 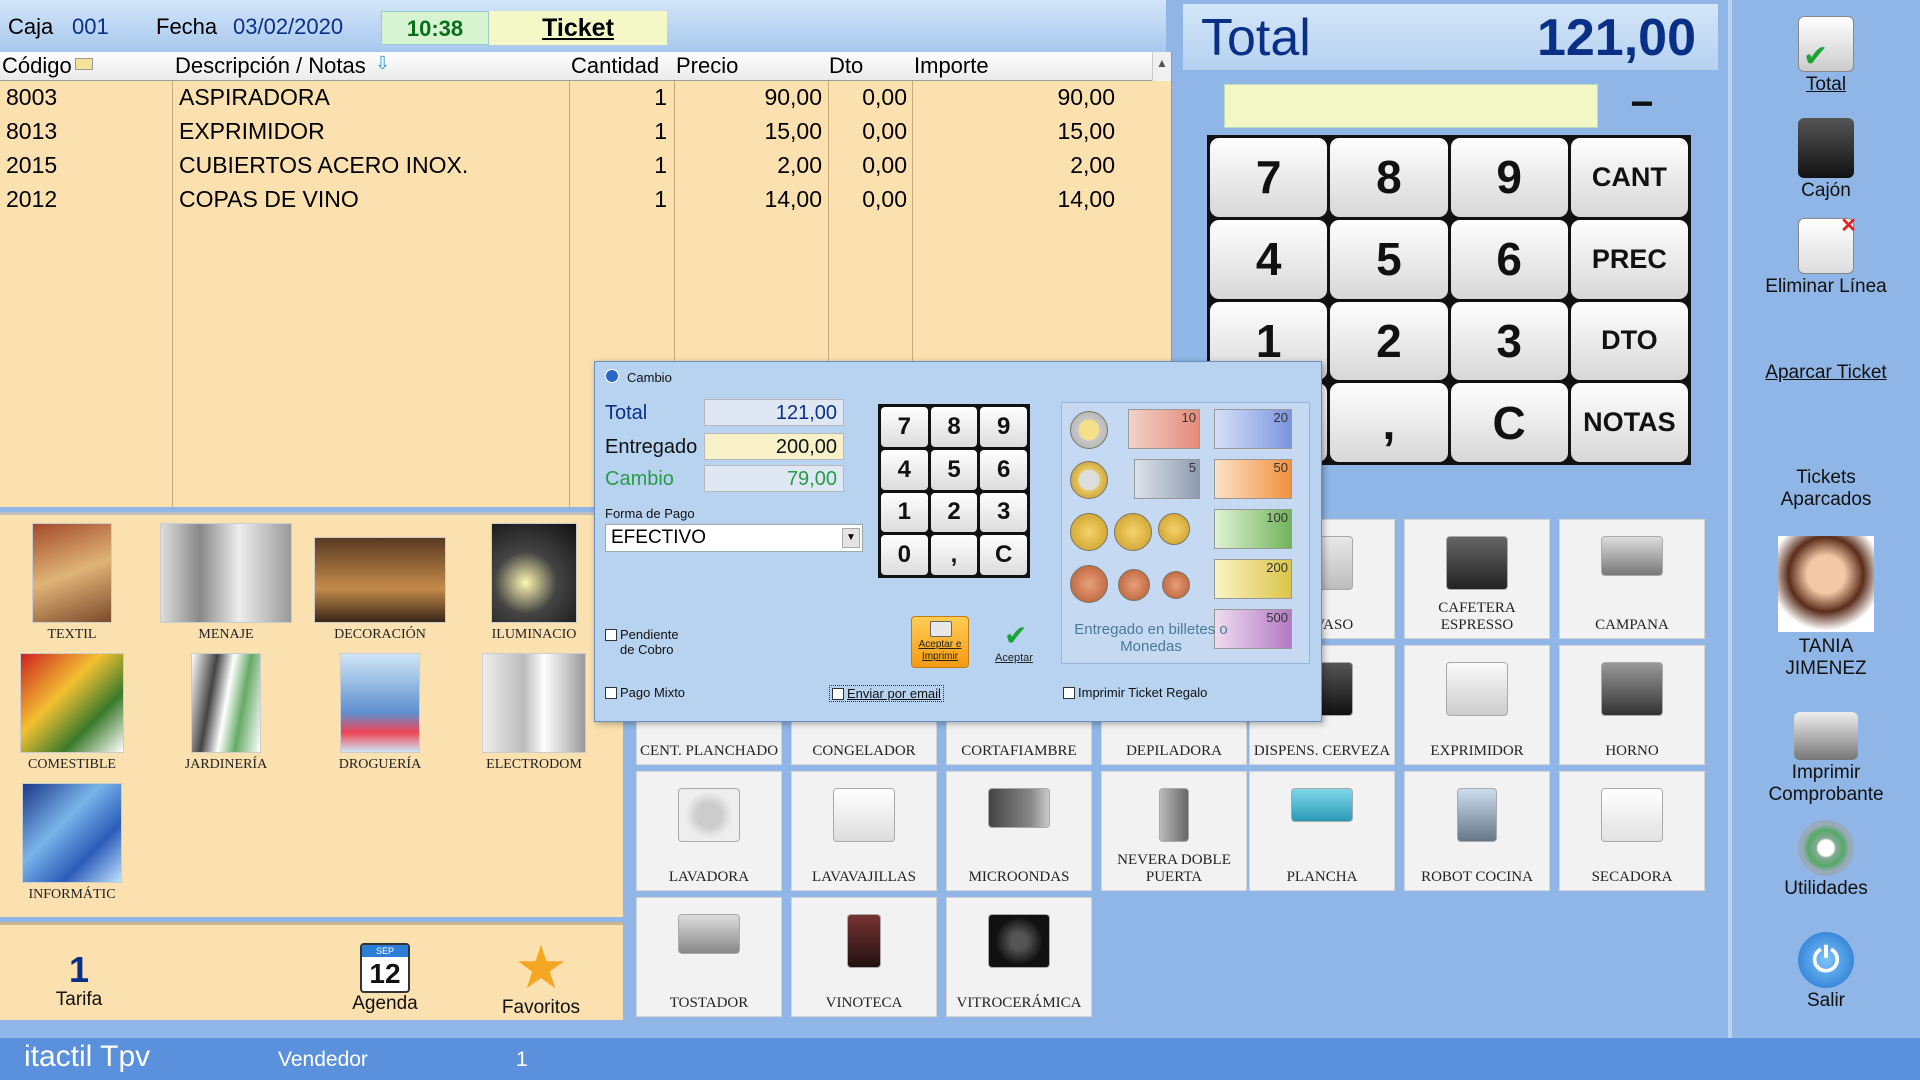 I want to click on product-item: VITROCERÁMICA, so click(x=1019, y=957).